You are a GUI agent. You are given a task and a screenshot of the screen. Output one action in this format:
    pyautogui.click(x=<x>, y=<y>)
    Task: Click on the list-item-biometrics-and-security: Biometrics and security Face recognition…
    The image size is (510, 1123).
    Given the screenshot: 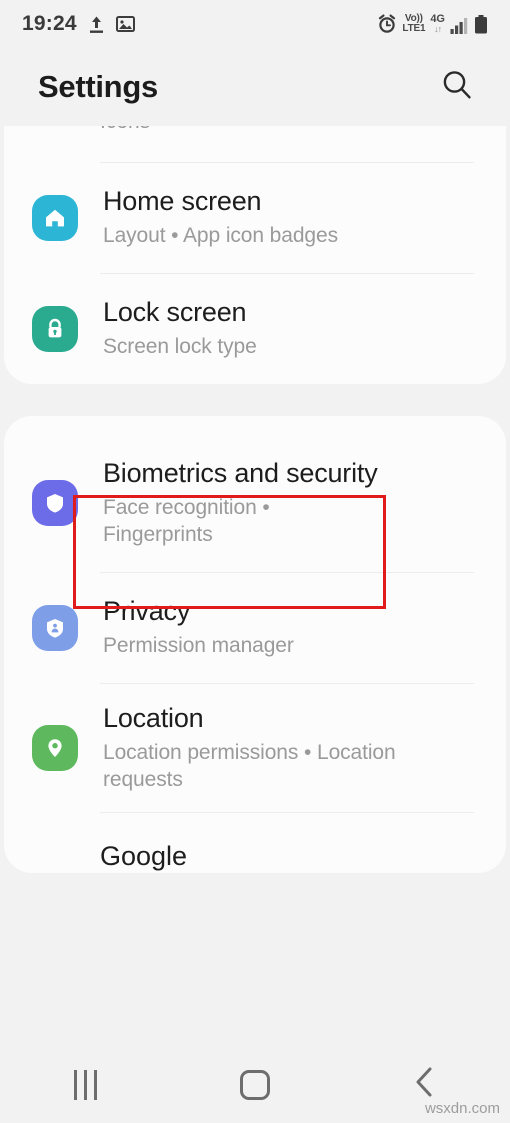 What is the action you would take?
    pyautogui.click(x=255, y=494)
    